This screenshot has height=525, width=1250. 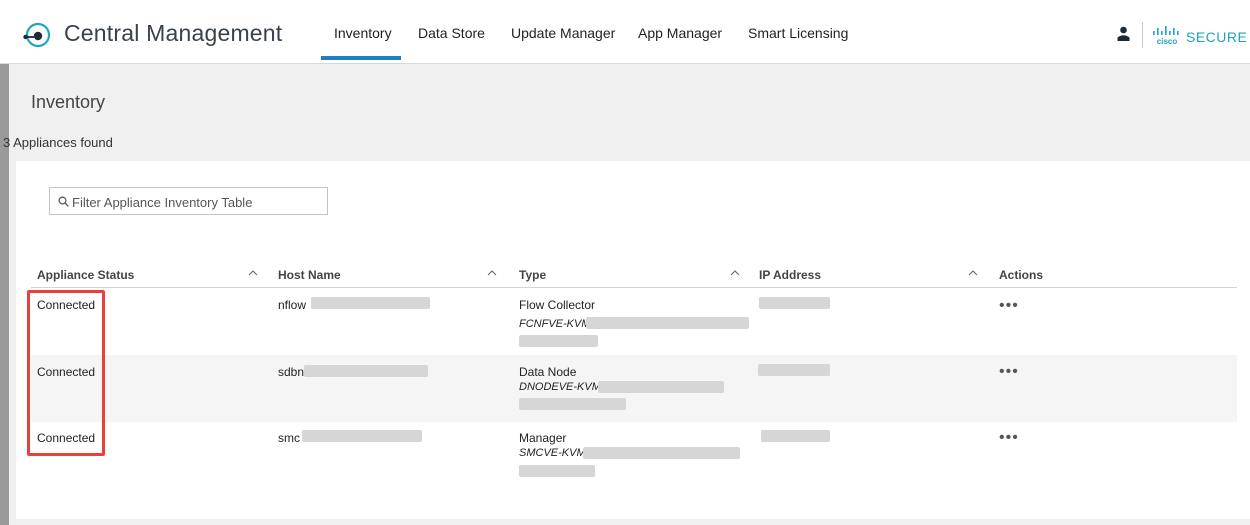 I want to click on filter-input: Filter Appliance Inventory Table, so click(x=188, y=201).